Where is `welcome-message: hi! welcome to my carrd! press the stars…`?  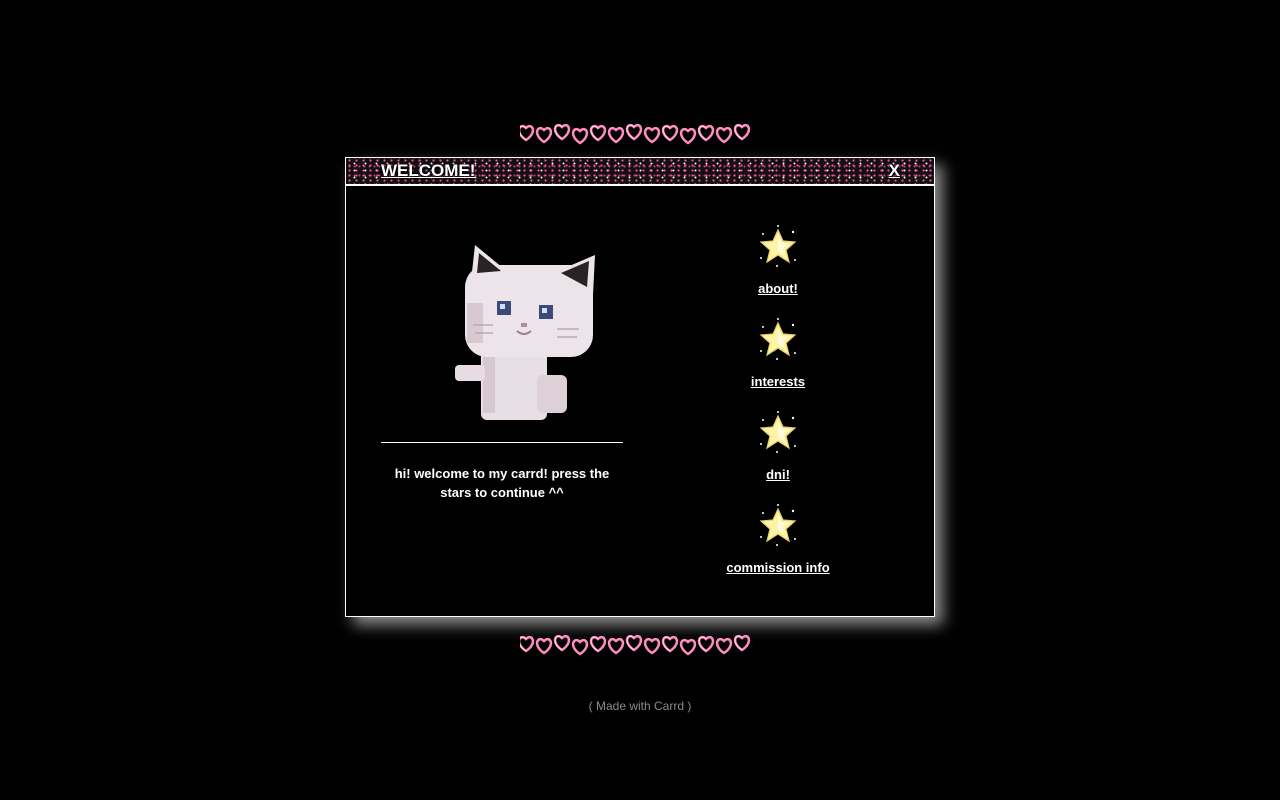
welcome-message: hi! welcome to my carrd! press the stars… is located at coordinates (502, 483).